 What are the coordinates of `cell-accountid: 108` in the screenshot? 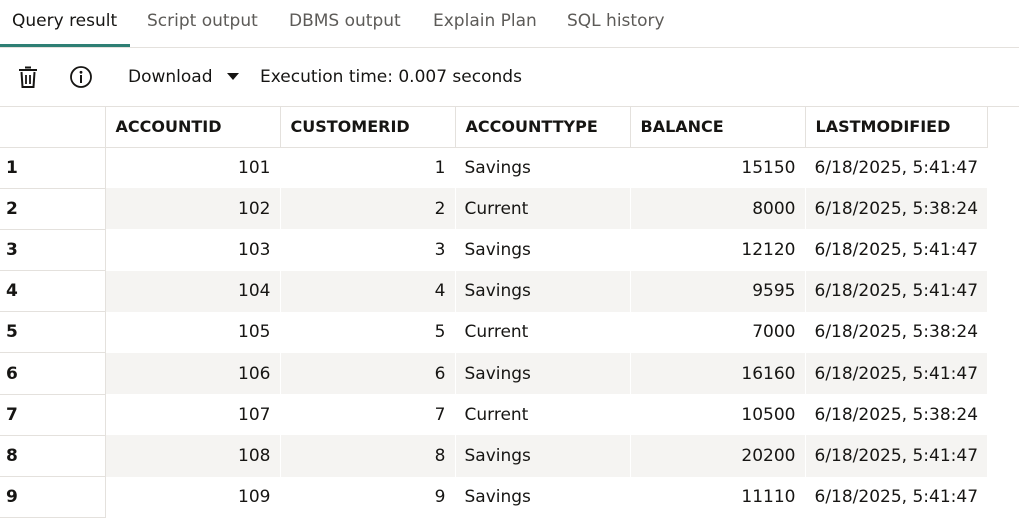 It's located at (193, 456).